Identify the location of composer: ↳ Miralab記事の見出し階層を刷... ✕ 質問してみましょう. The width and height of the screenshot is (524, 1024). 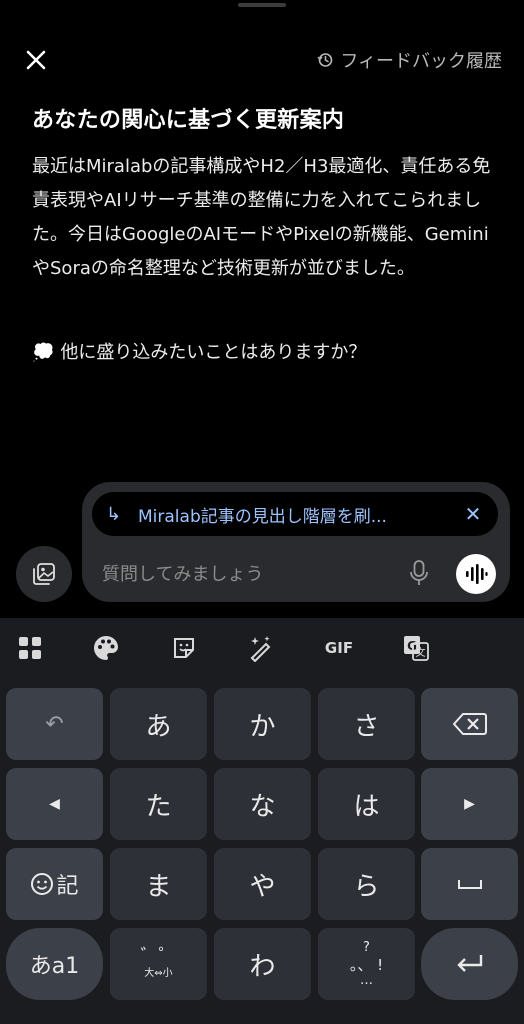
(296, 542).